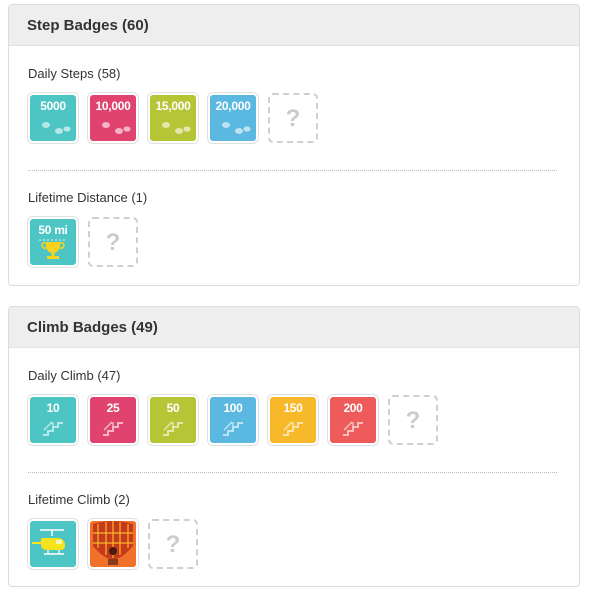 This screenshot has width=597, height=595. I want to click on trophy-icon, so click(53, 249).